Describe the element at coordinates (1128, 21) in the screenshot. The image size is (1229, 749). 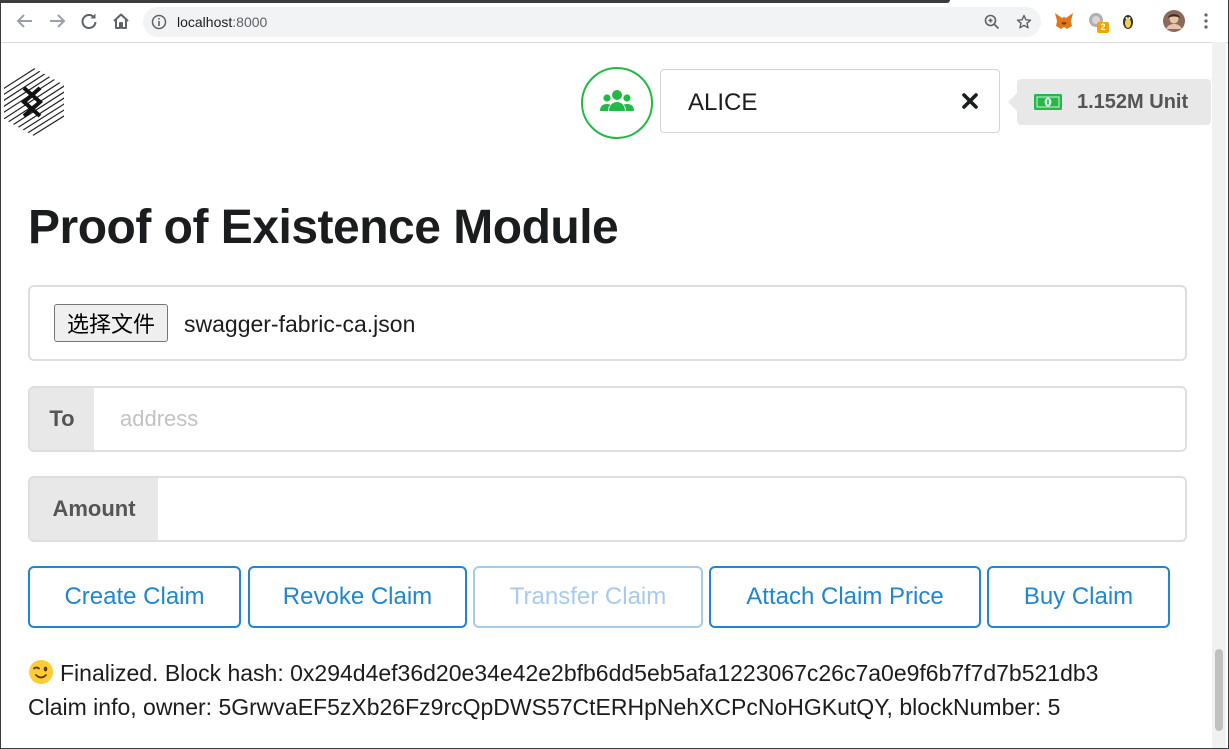
I see `extension-penguin-icon` at that location.